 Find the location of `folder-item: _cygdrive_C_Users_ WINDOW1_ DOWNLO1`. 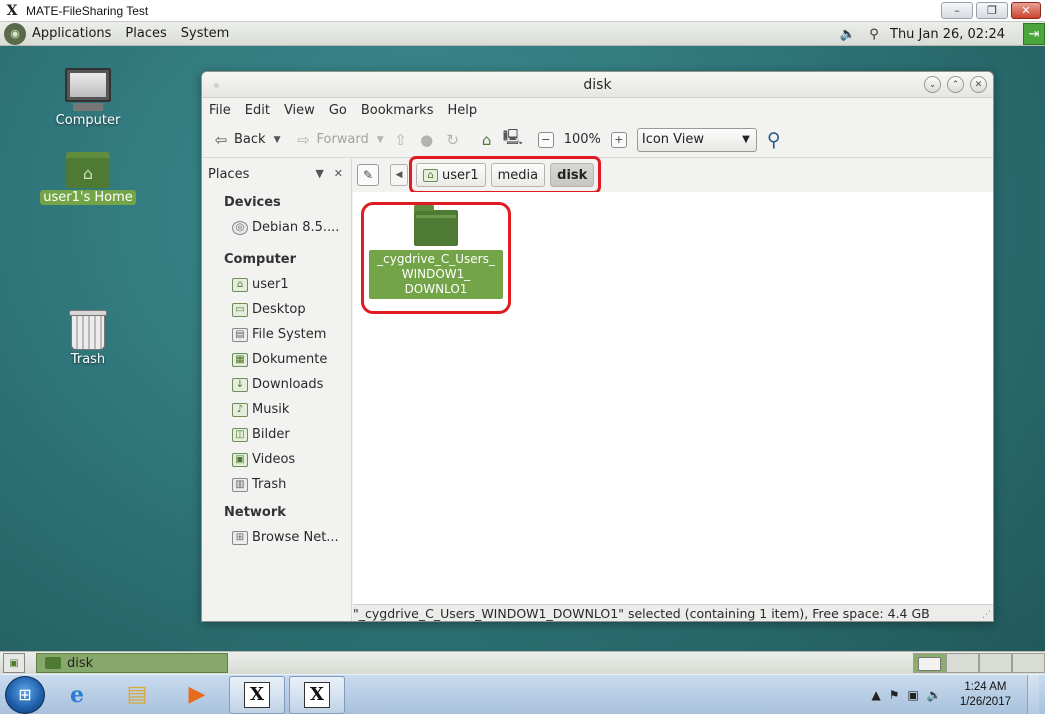

folder-item: _cygdrive_C_Users_ WINDOW1_ DOWNLO1 is located at coordinates (436, 258).